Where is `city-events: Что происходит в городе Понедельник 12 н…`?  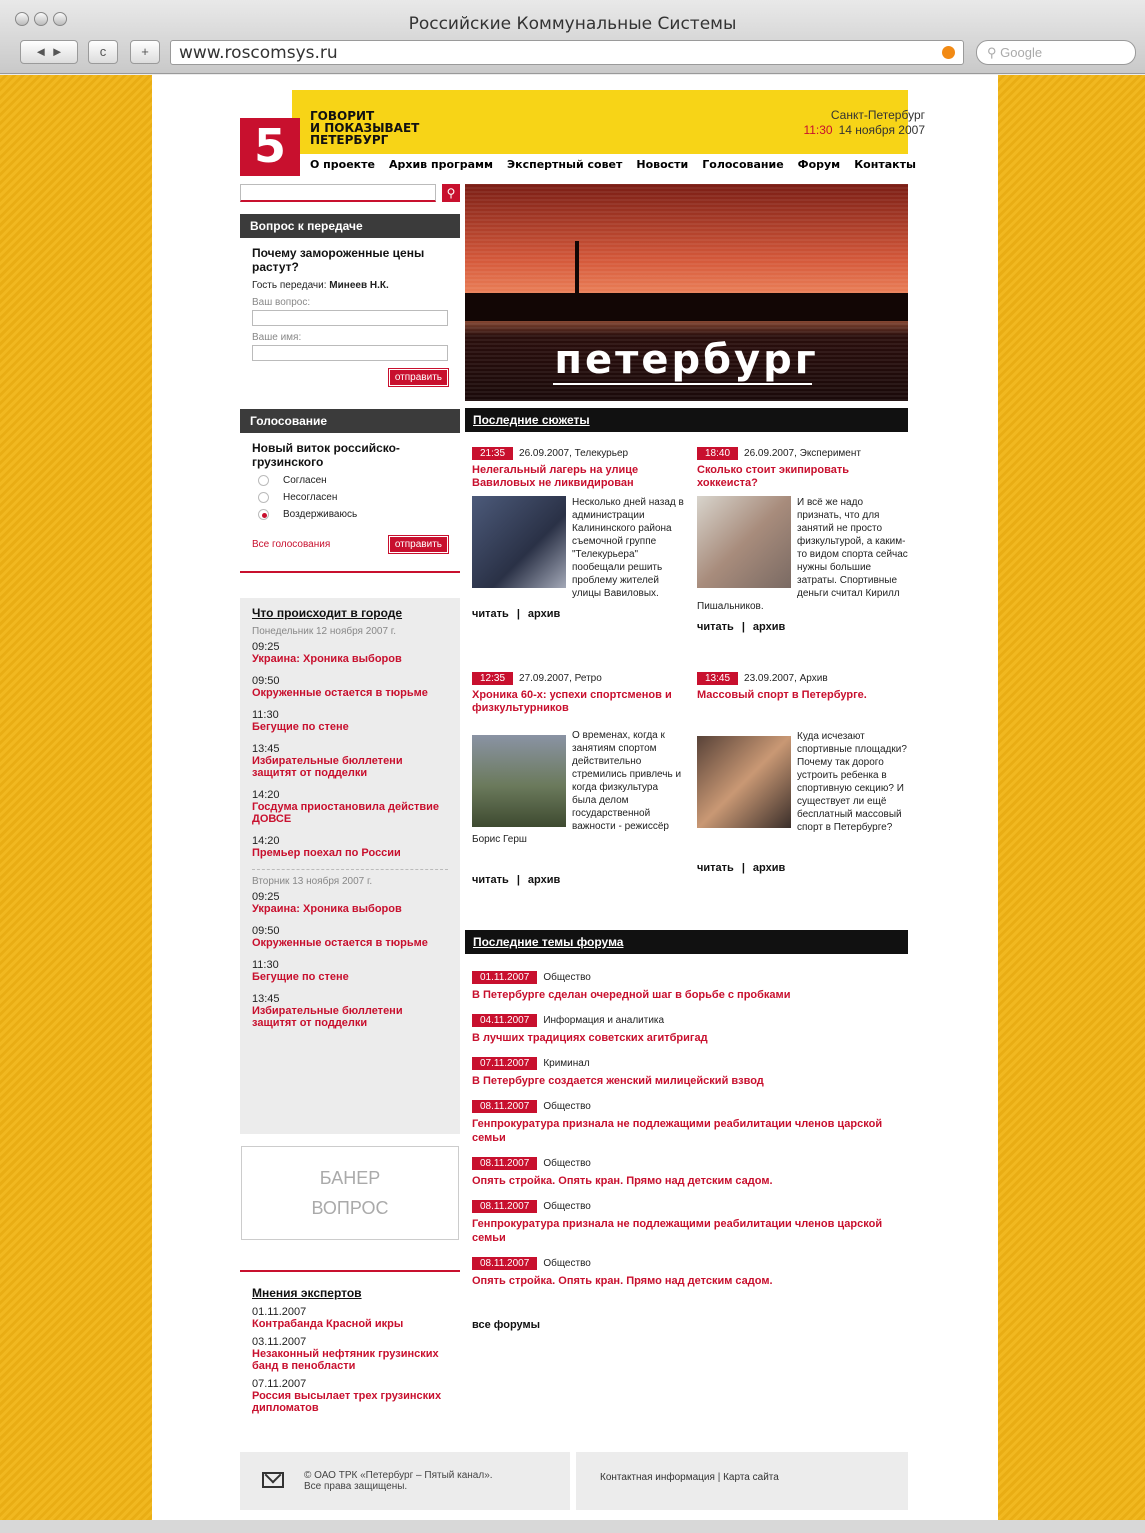 city-events: Что происходит в городе Понедельник 12 н… is located at coordinates (350, 866).